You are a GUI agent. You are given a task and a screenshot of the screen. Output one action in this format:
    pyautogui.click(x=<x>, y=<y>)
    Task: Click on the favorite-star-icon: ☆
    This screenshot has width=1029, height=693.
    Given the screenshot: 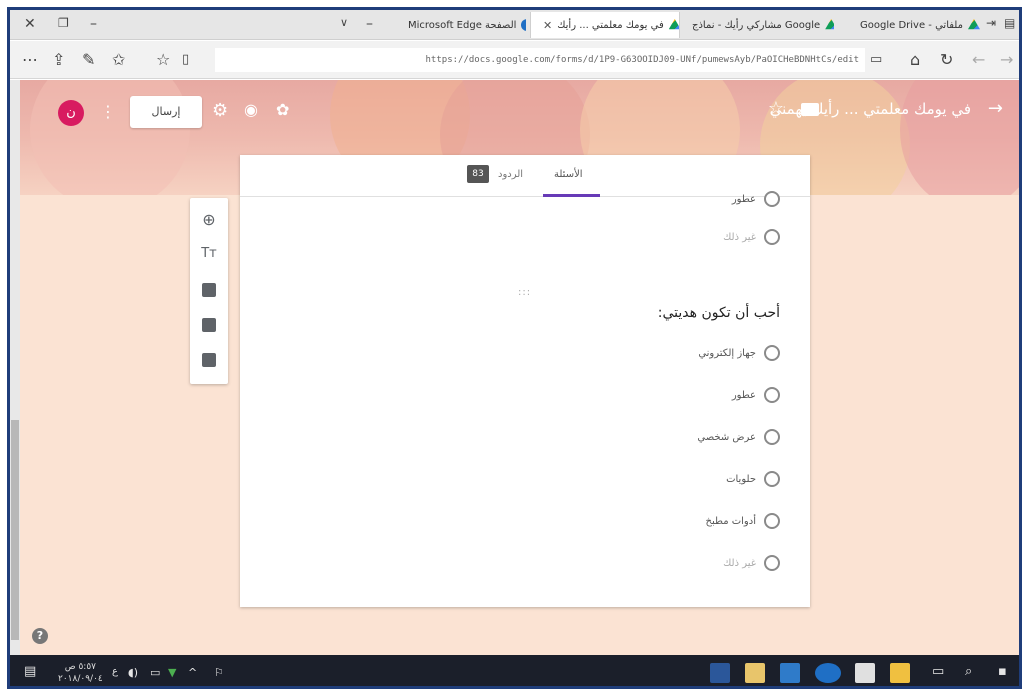 What is the action you would take?
    pyautogui.click(x=163, y=59)
    